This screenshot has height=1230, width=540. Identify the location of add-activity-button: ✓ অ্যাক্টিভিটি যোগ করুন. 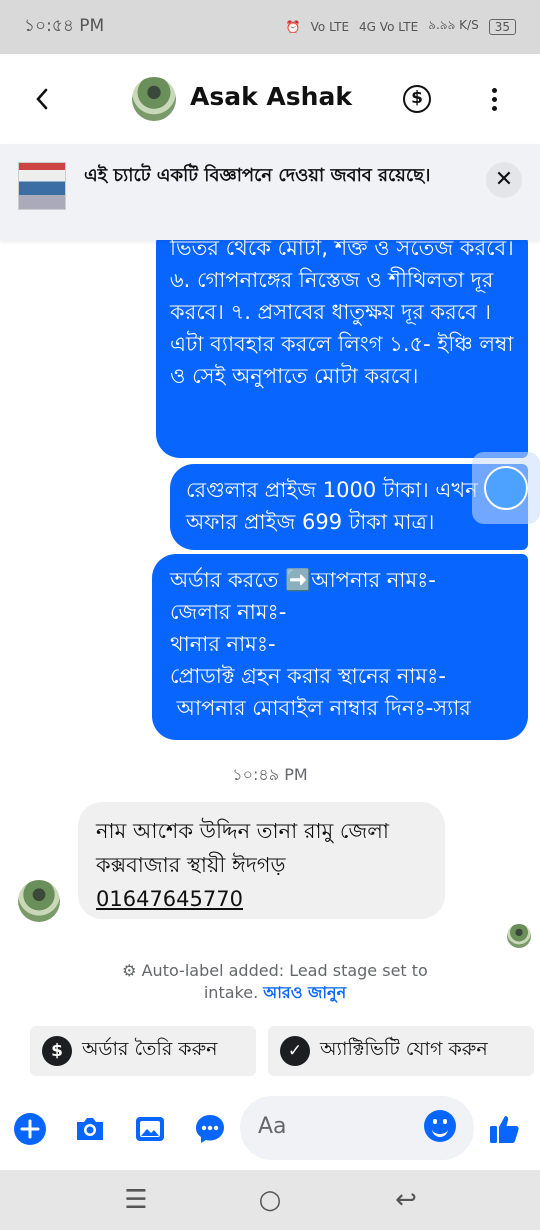
(401, 1051).